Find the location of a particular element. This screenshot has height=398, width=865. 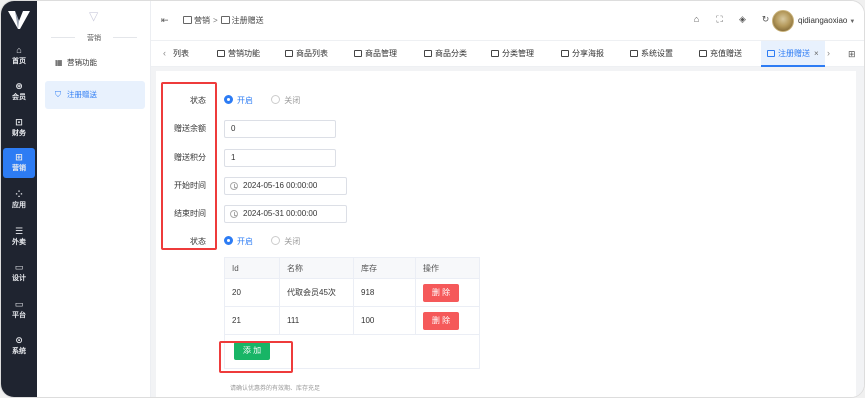

rail-item-system: ⊙ 系统 is located at coordinates (19, 346).